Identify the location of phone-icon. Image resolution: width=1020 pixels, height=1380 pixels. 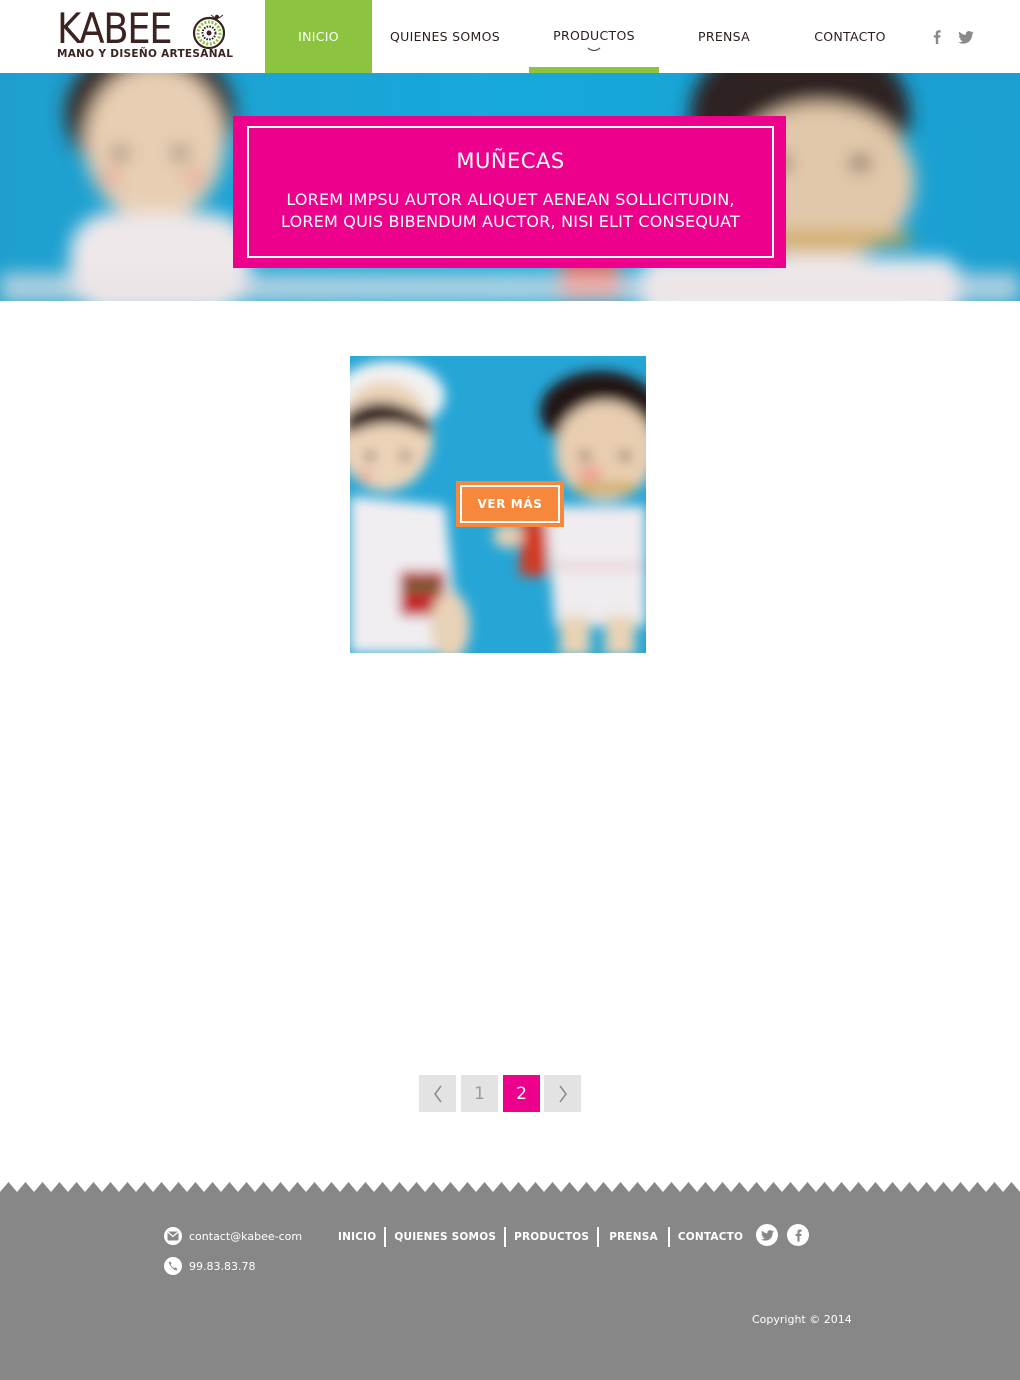
(173, 1266).